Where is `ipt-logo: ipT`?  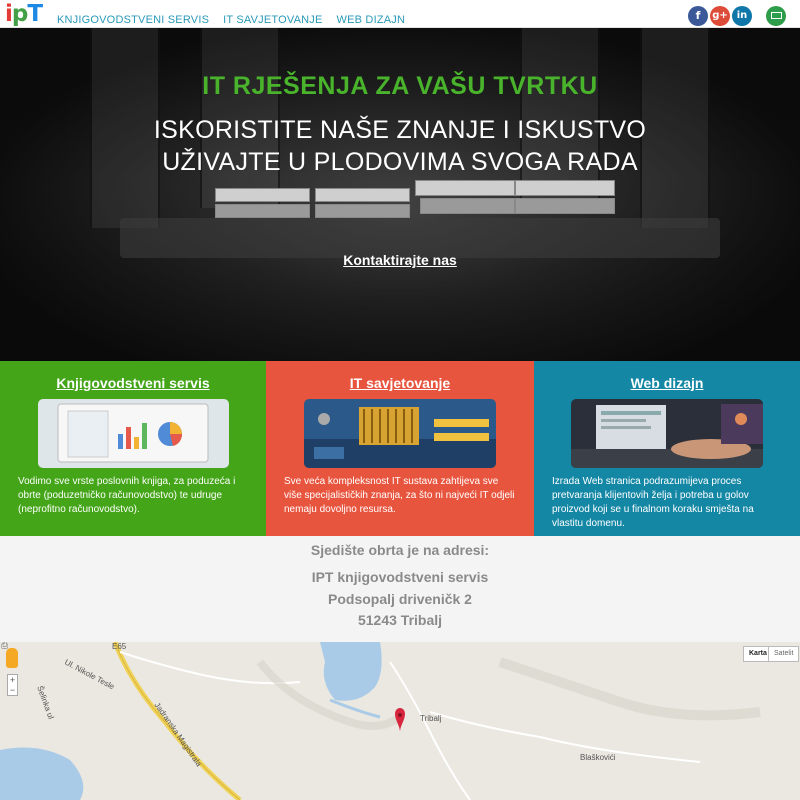 ipt-logo: ipT is located at coordinates (24, 14).